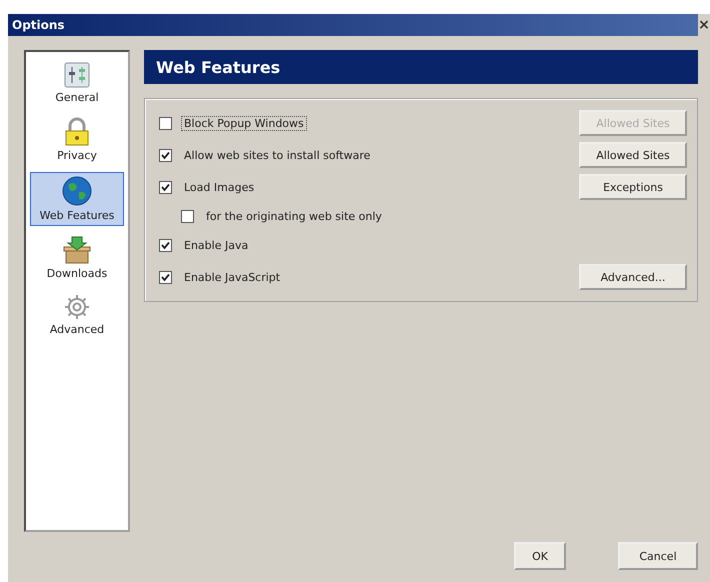 The image size is (710, 582). Describe the element at coordinates (633, 155) in the screenshot. I see `option-button: Allowed Sites` at that location.